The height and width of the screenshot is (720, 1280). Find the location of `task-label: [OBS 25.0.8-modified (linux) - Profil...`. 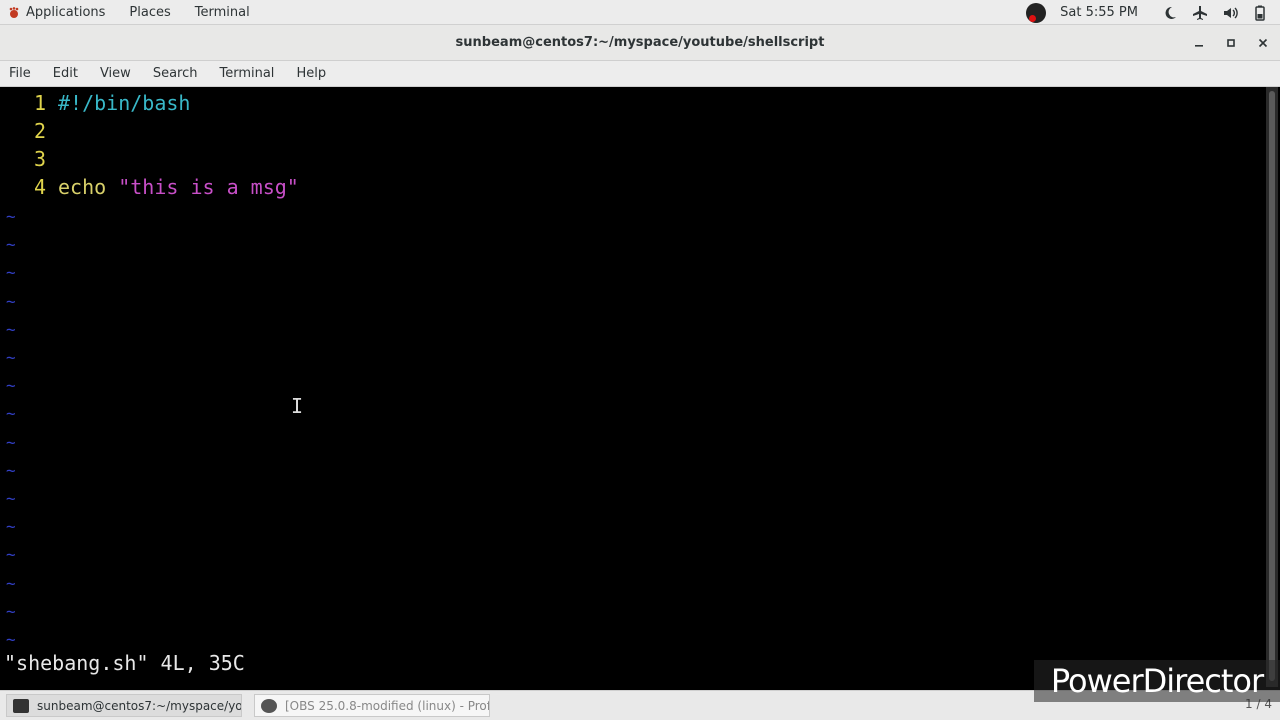

task-label: [OBS 25.0.8-modified (linux) - Profil... is located at coordinates (387, 705).